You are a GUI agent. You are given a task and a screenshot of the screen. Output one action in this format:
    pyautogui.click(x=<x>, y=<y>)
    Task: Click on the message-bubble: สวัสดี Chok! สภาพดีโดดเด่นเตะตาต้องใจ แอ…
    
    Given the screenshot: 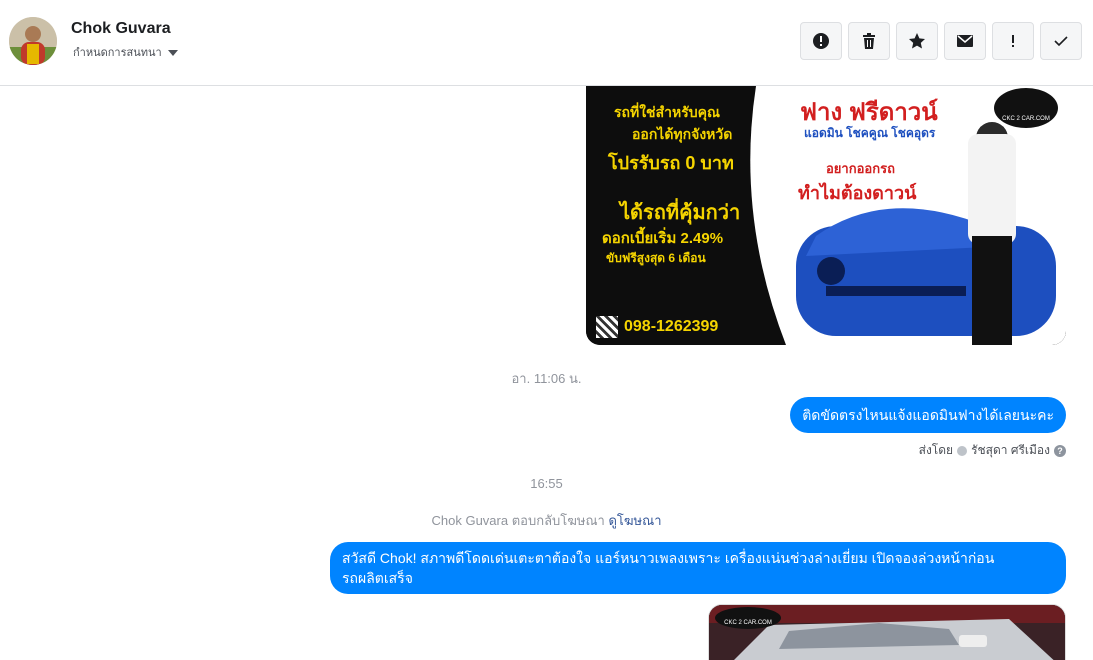 What is the action you would take?
    pyautogui.click(x=698, y=568)
    